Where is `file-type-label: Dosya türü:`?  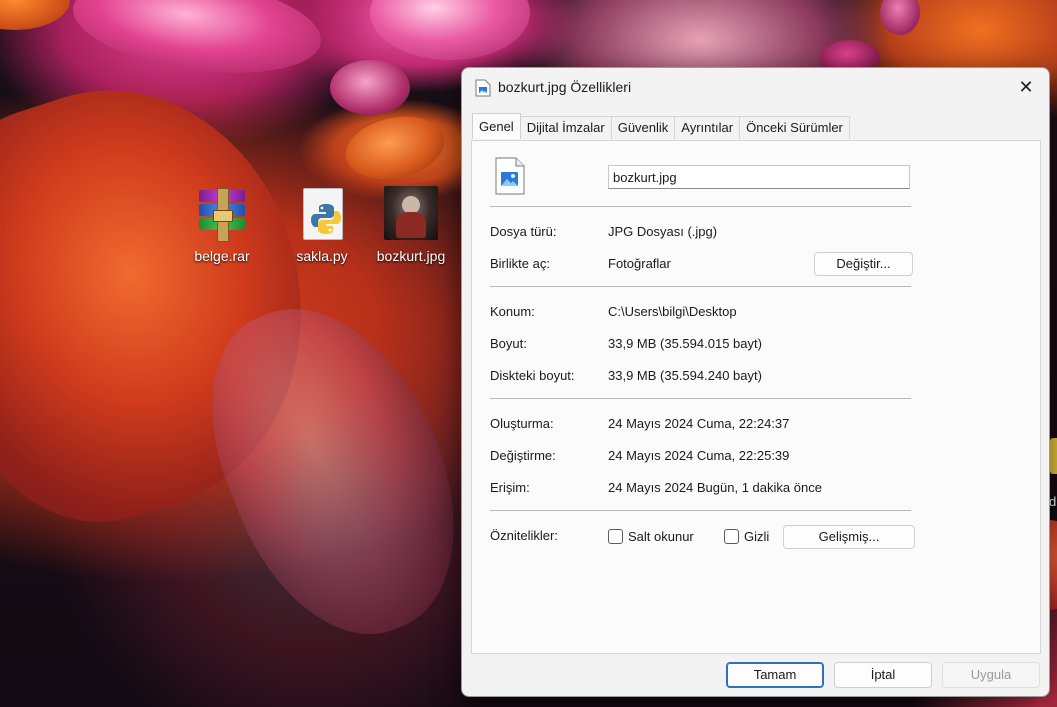
file-type-label: Dosya türü: is located at coordinates (523, 231).